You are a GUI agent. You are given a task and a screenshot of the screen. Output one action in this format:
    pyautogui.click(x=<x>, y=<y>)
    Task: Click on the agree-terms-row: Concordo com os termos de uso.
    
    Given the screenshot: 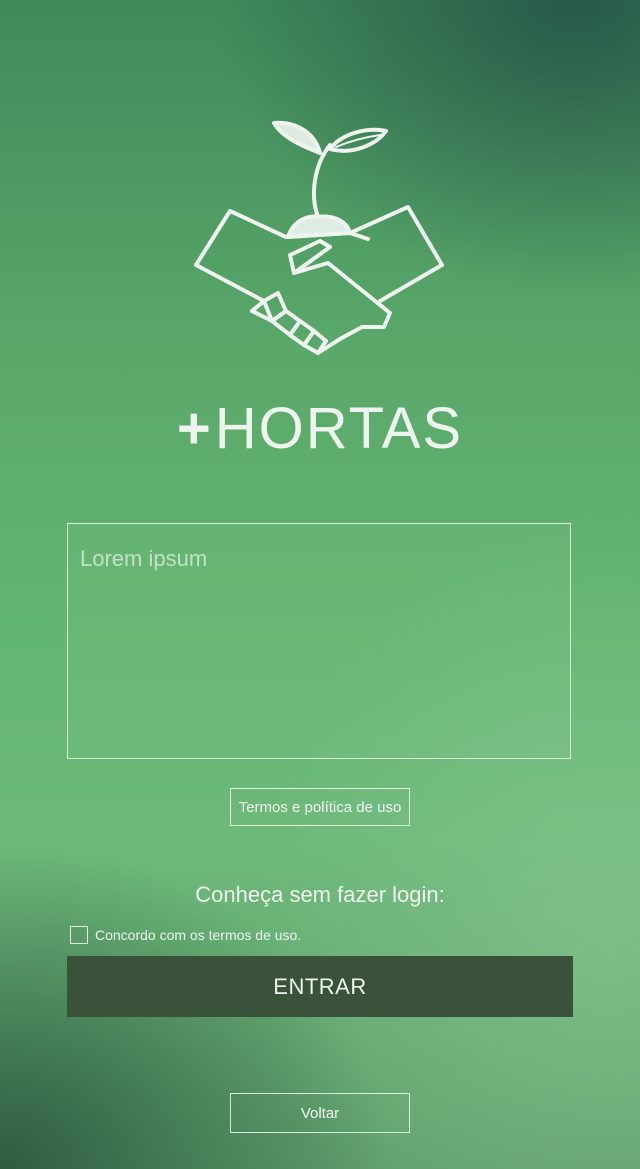 What is the action you would take?
    pyautogui.click(x=185, y=935)
    